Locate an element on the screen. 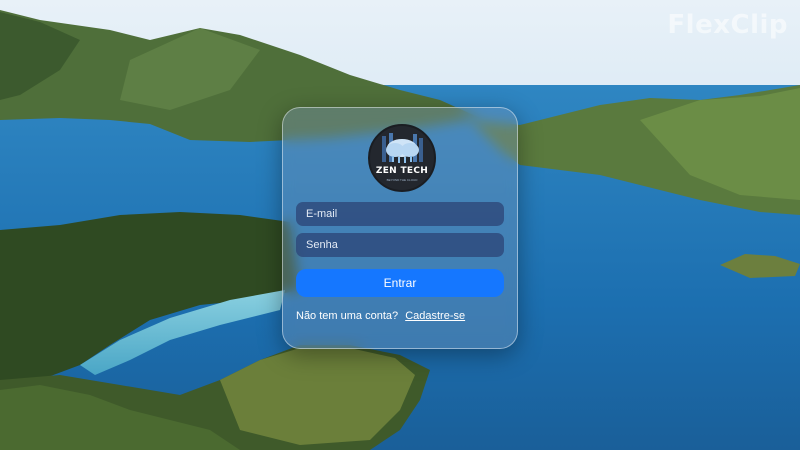 This screenshot has height=455, width=800. logo-title: ZEN TECH is located at coordinates (402, 171).